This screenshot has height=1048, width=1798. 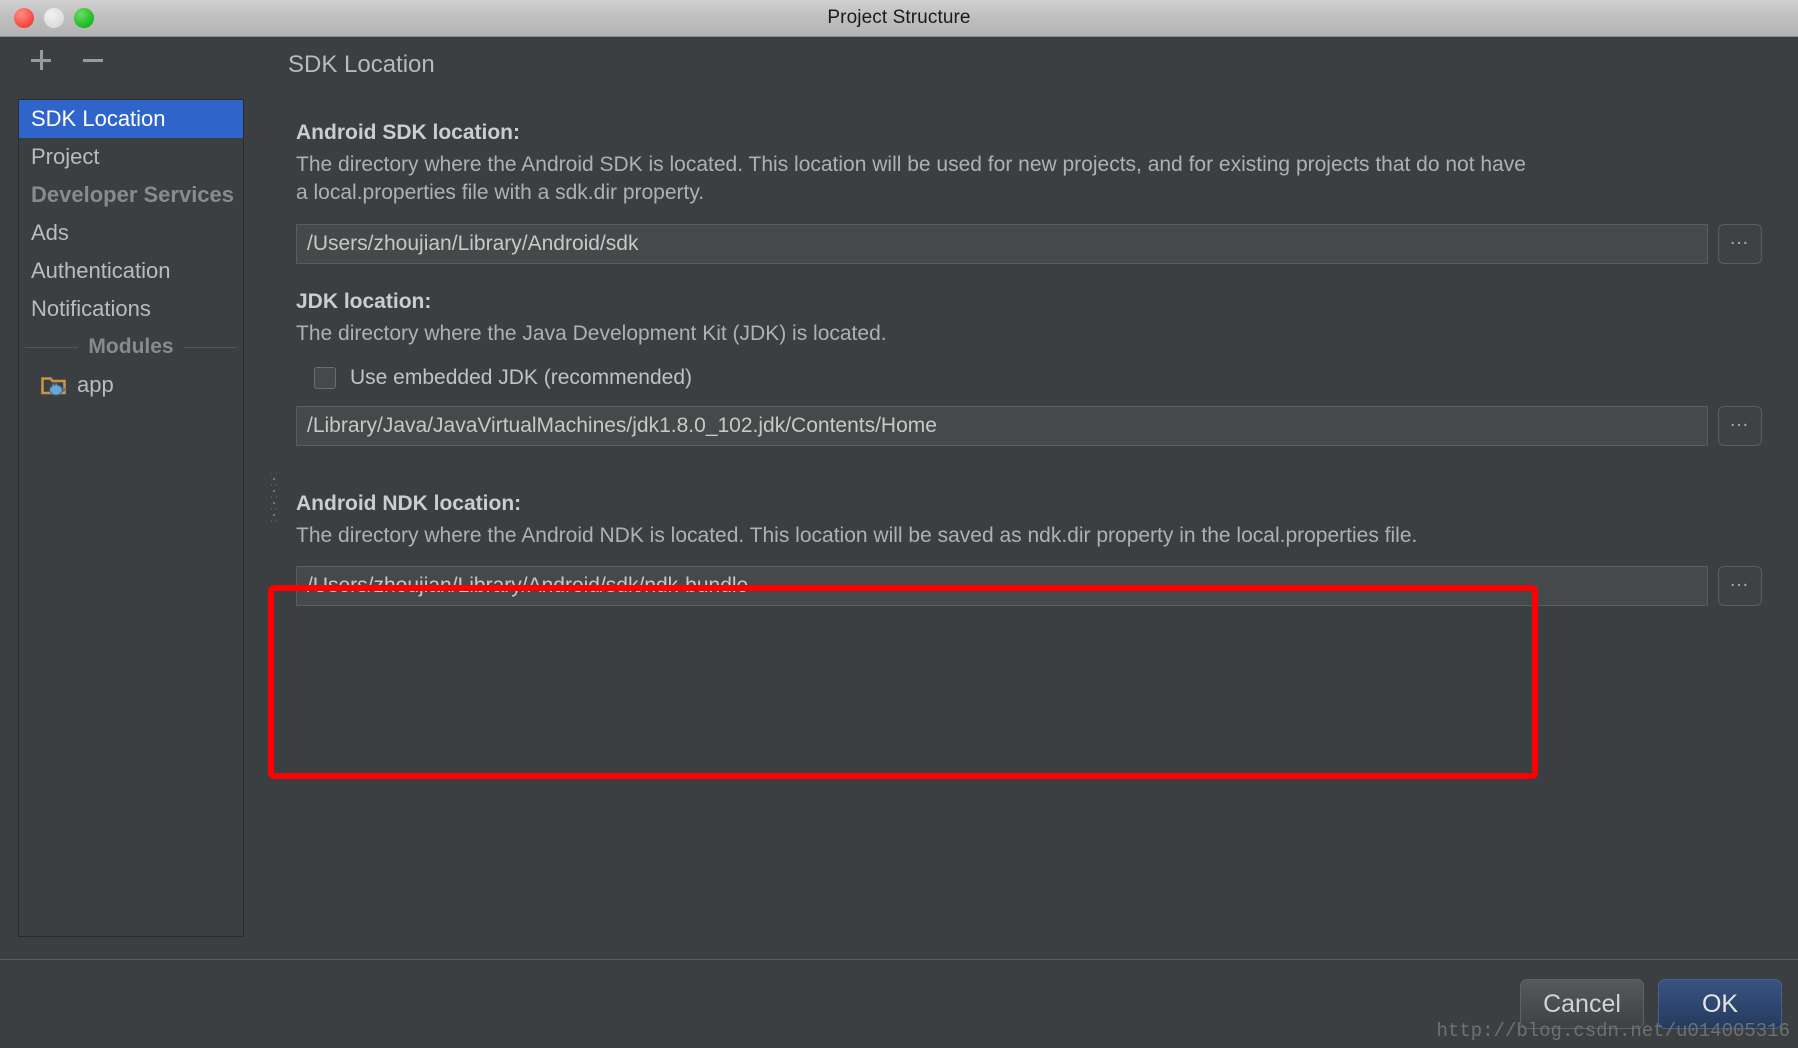 What do you see at coordinates (52, 347) in the screenshot?
I see `separator-line-left` at bounding box center [52, 347].